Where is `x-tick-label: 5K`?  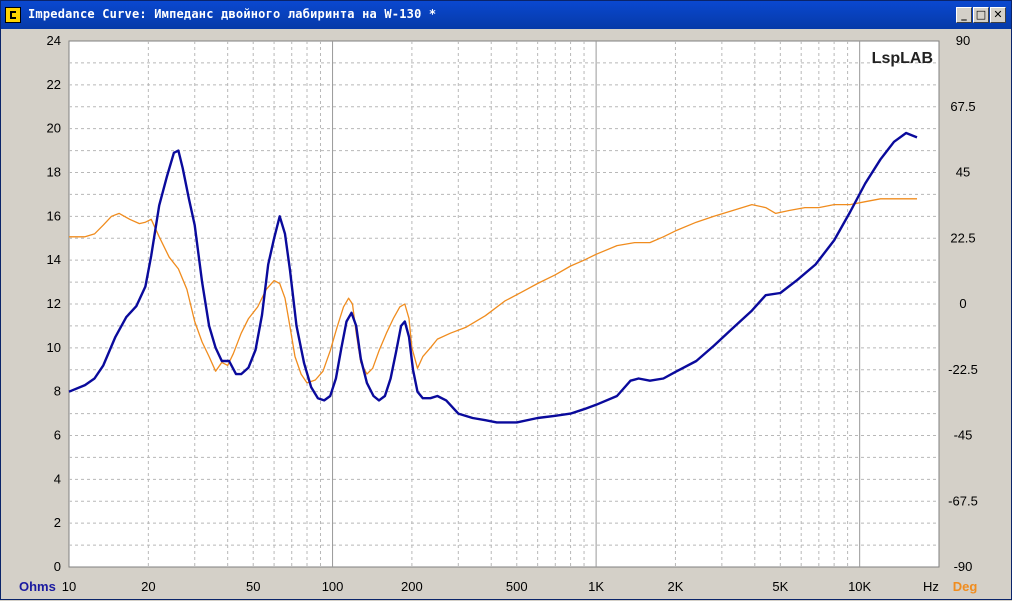 x-tick-label: 5K is located at coordinates (780, 586).